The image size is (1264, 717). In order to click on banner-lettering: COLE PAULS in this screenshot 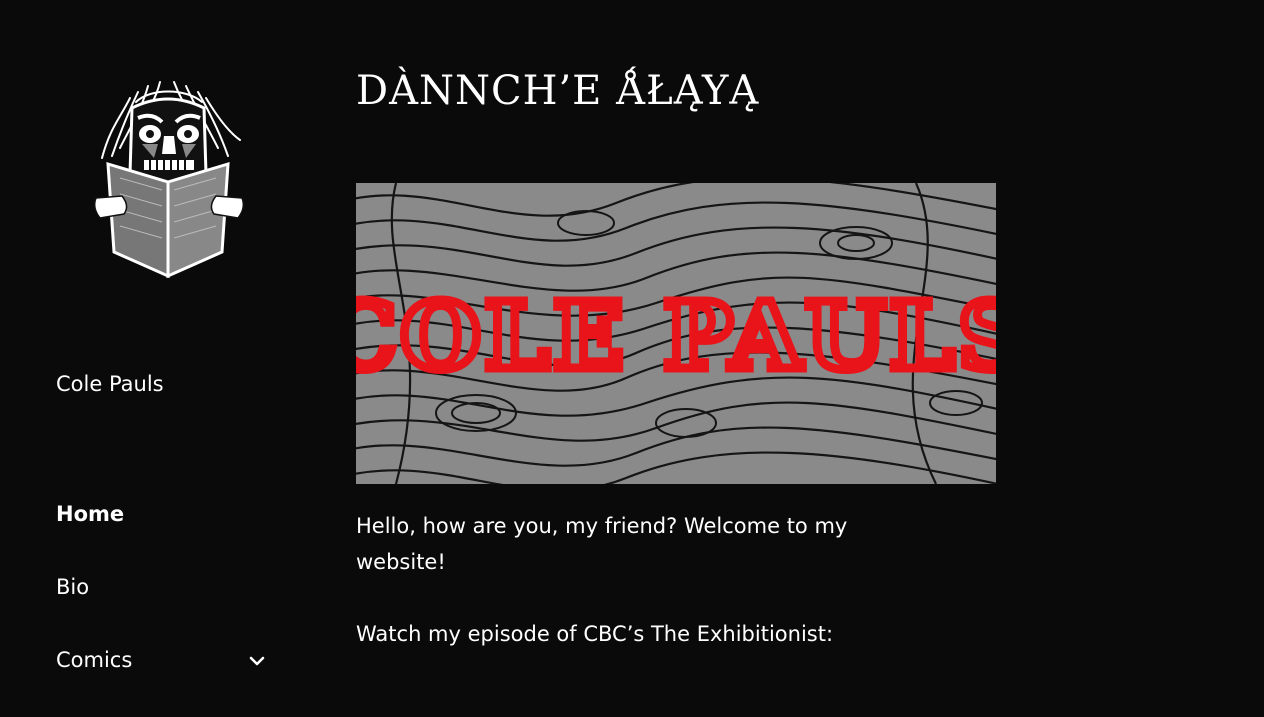, I will do `click(676, 336)`.